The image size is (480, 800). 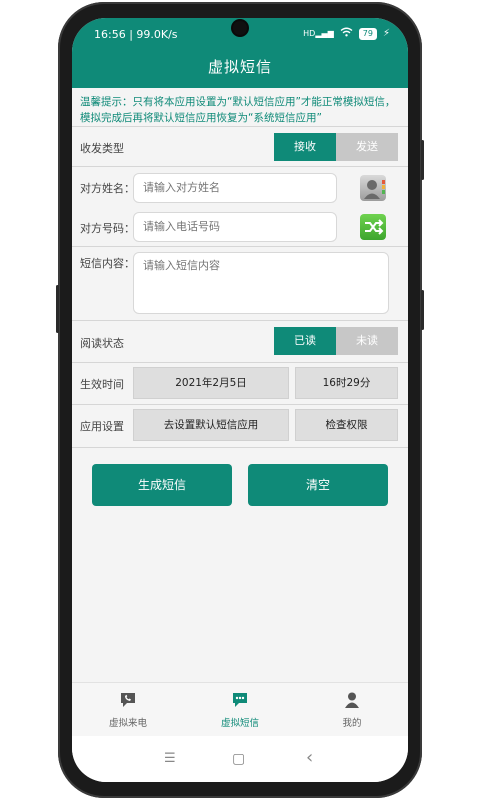 I want to click on check-permission-button: 检查权限, so click(x=346, y=425).